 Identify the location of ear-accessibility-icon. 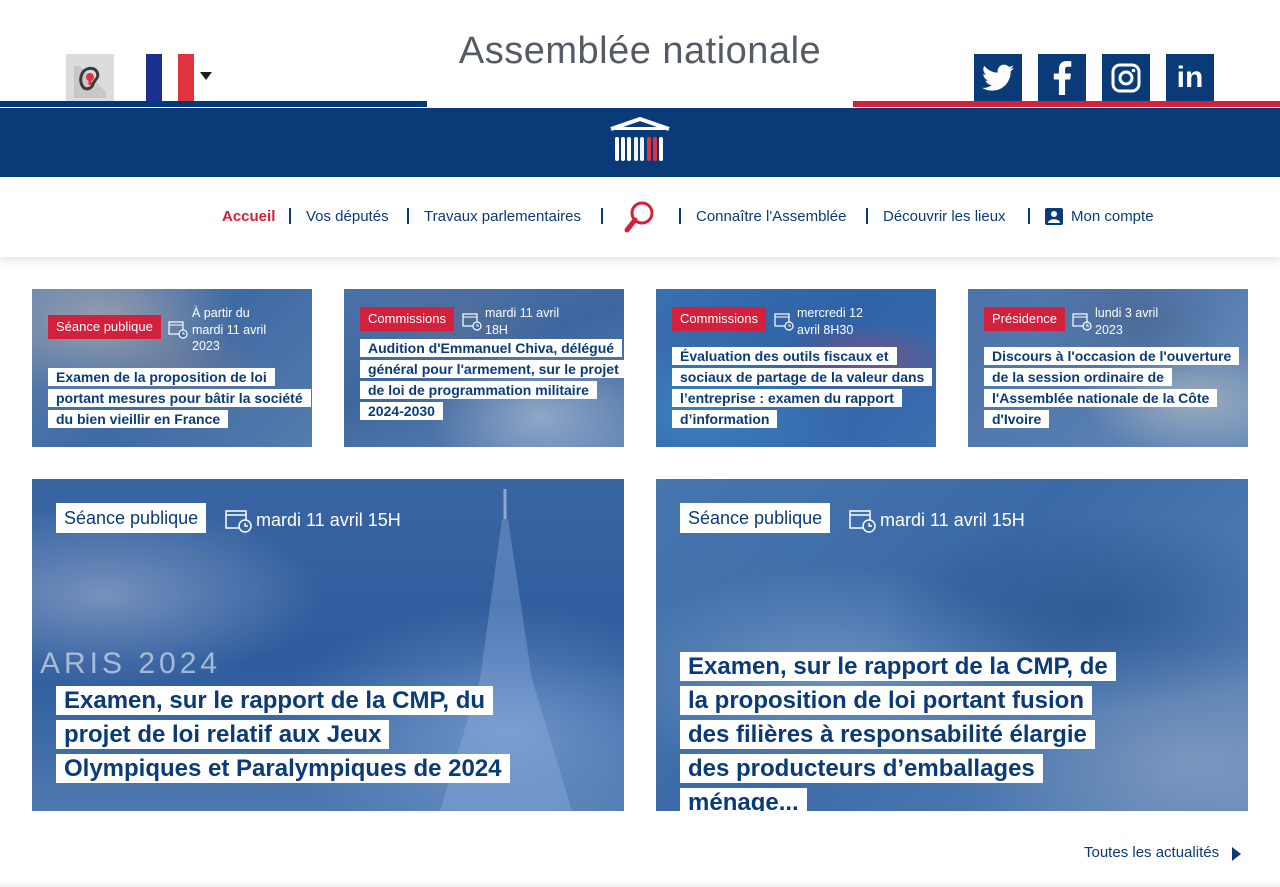
(90, 82).